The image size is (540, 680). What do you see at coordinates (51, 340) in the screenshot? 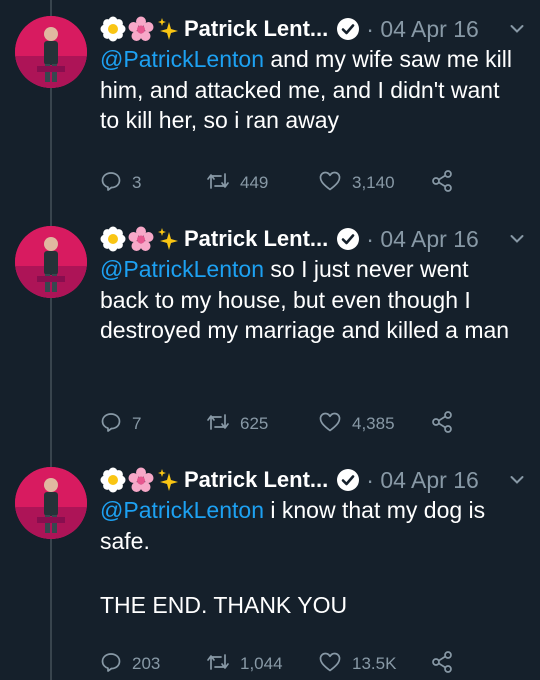
I see `thread-line` at bounding box center [51, 340].